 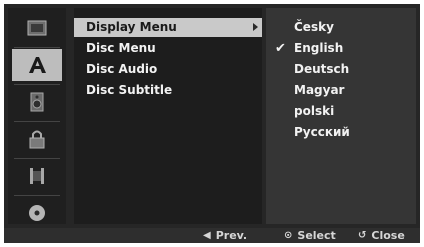 What do you see at coordinates (341, 111) in the screenshot?
I see `language-option: polski` at bounding box center [341, 111].